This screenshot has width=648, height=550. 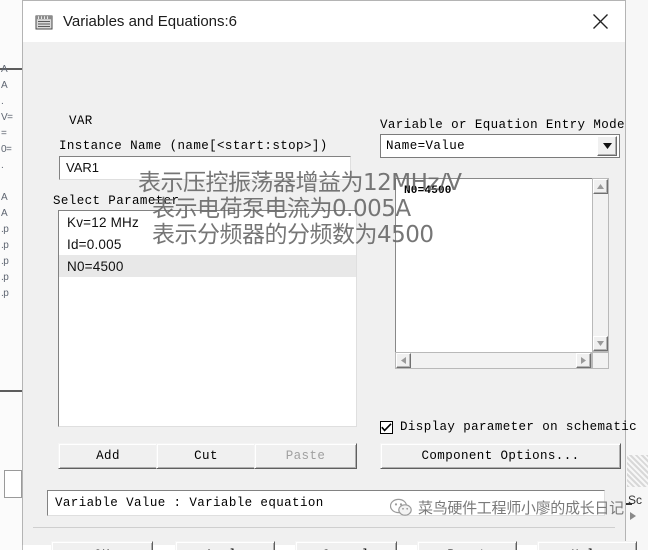 What do you see at coordinates (633, 516) in the screenshot?
I see `background-play-triangle-icon` at bounding box center [633, 516].